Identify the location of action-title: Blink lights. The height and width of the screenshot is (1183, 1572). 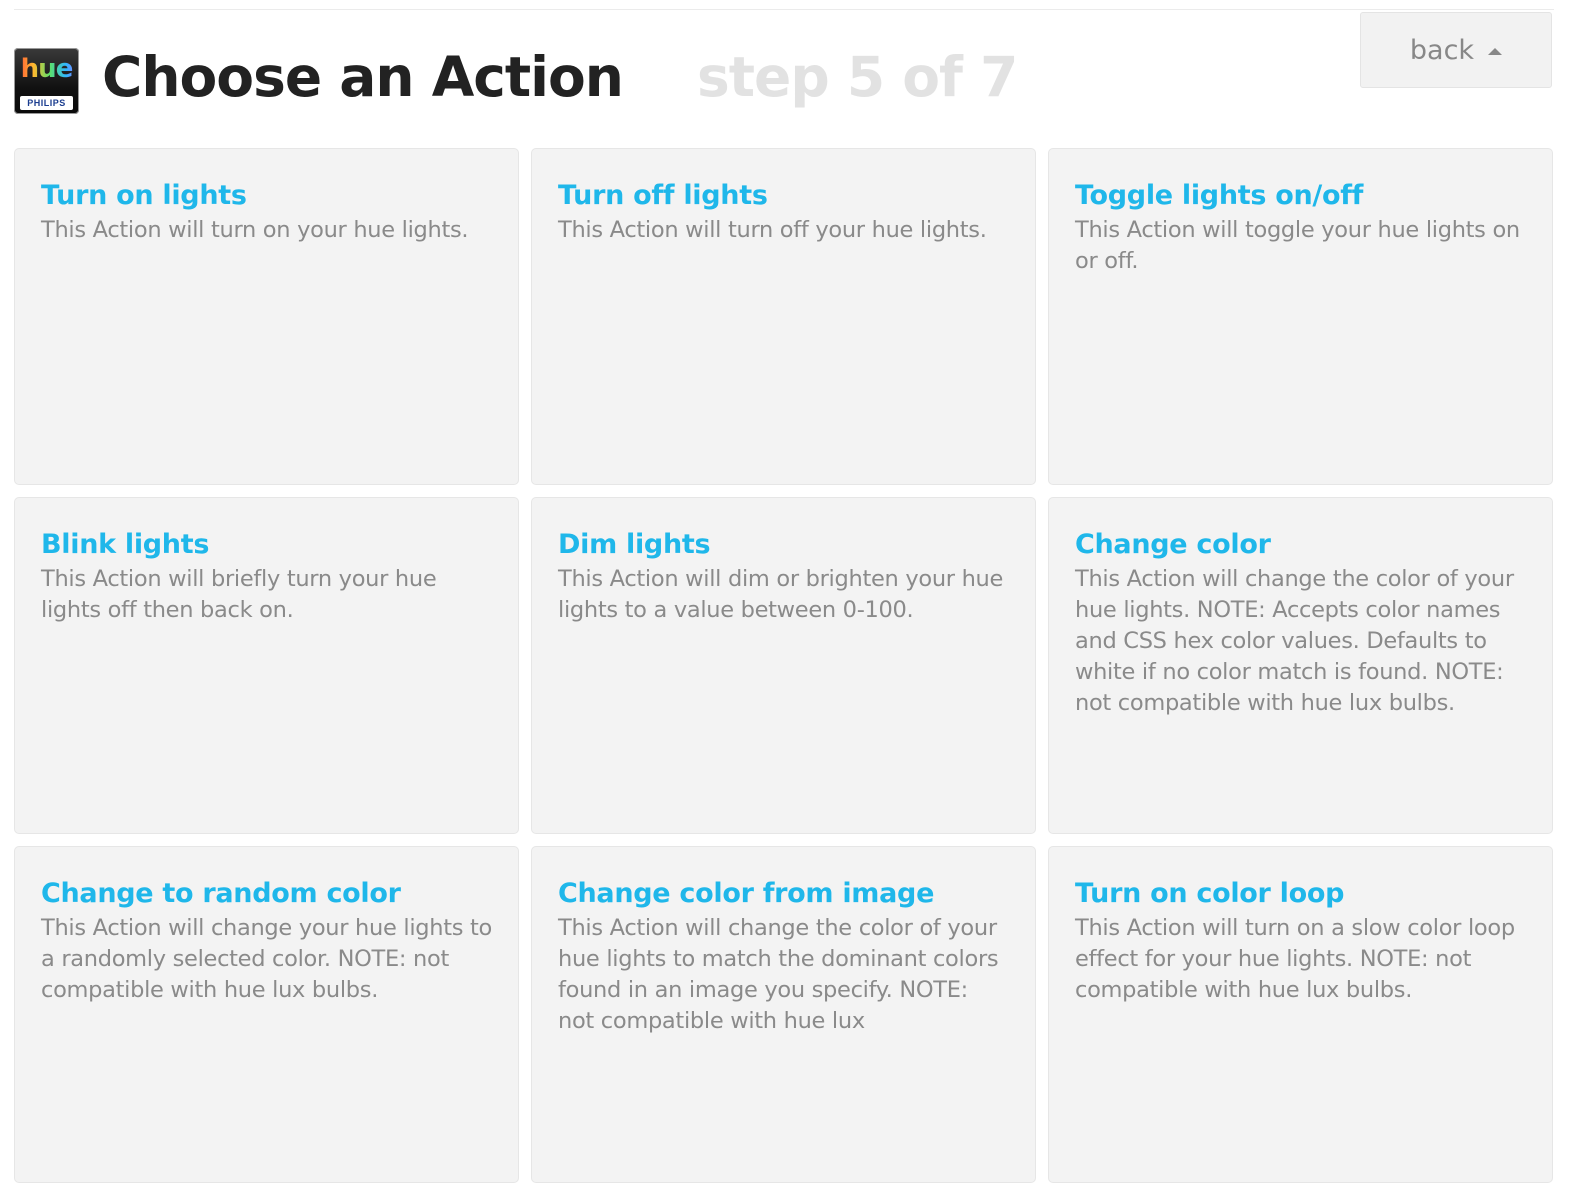
(266, 545).